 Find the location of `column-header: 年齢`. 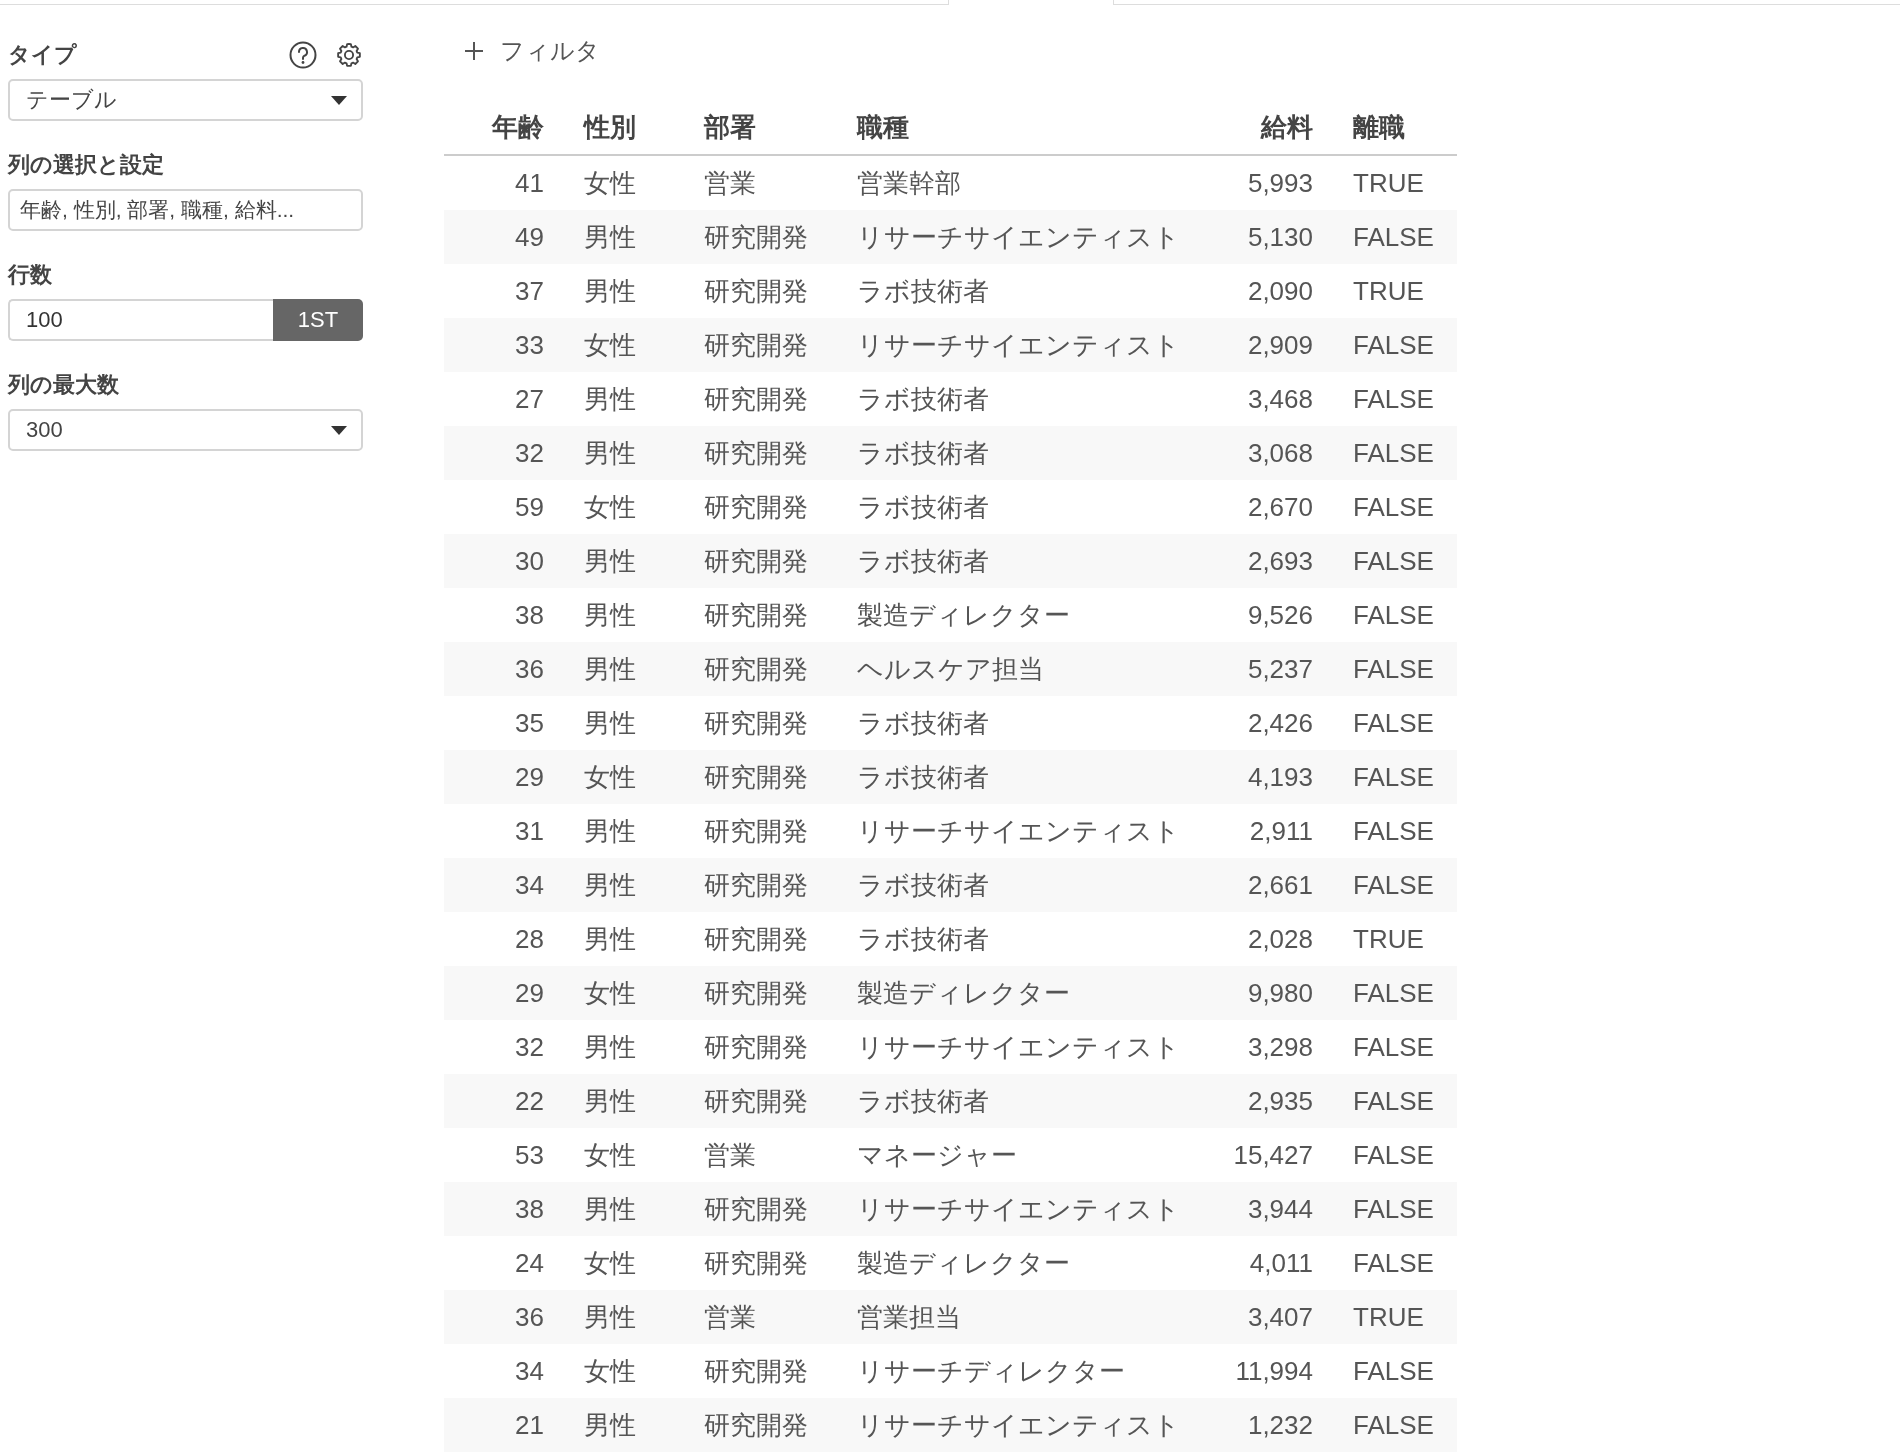

column-header: 年齢 is located at coordinates (504, 127).